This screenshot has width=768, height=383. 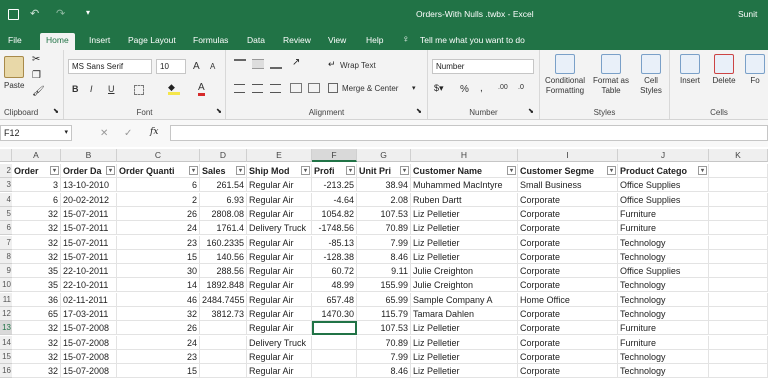 I want to click on row-header: 11, so click(x=6, y=299).